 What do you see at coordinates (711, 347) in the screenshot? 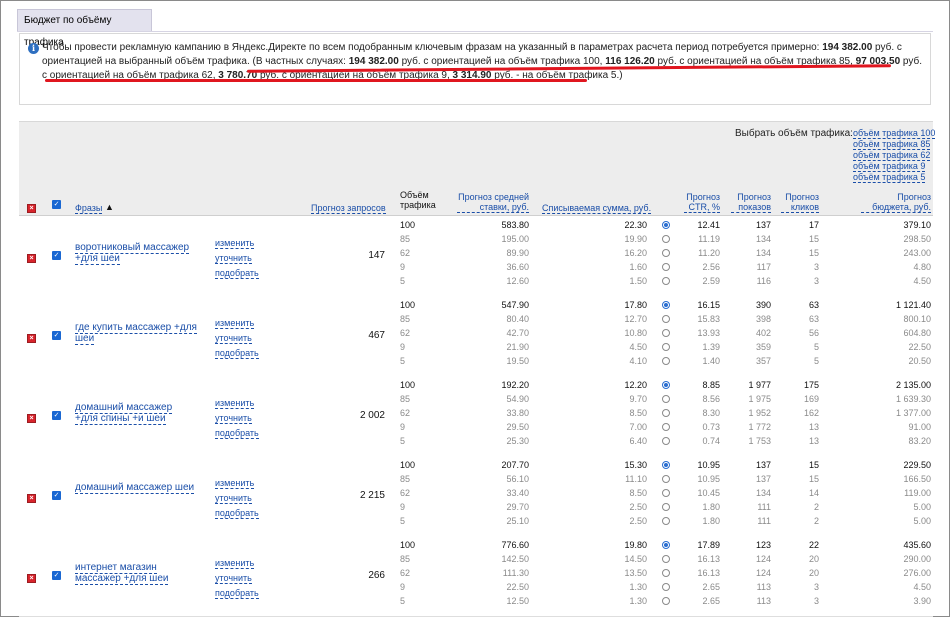
I see `ctr-value: 1.39` at bounding box center [711, 347].